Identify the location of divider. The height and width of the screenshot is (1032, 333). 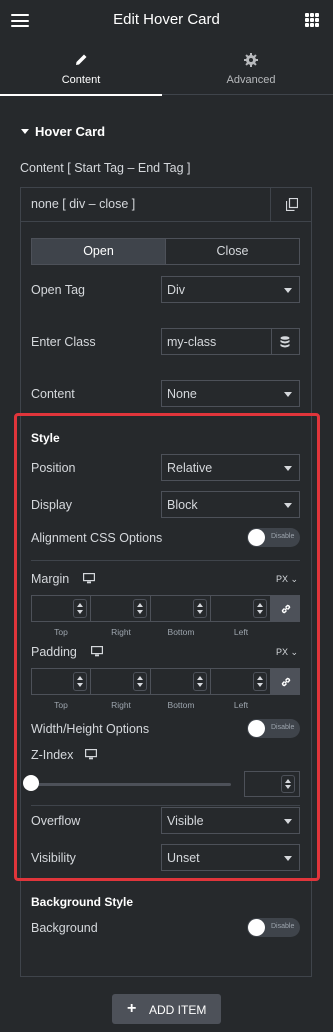
(165, 805).